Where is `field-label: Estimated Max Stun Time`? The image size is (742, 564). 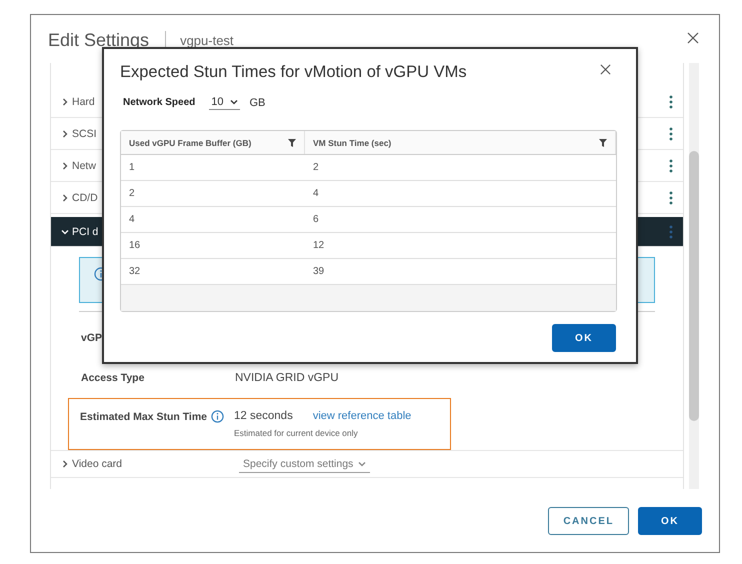 field-label: Estimated Max Stun Time is located at coordinates (144, 416).